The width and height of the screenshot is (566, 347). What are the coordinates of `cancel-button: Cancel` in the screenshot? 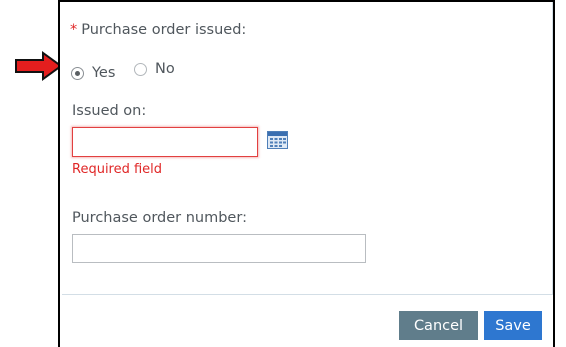 It's located at (438, 325).